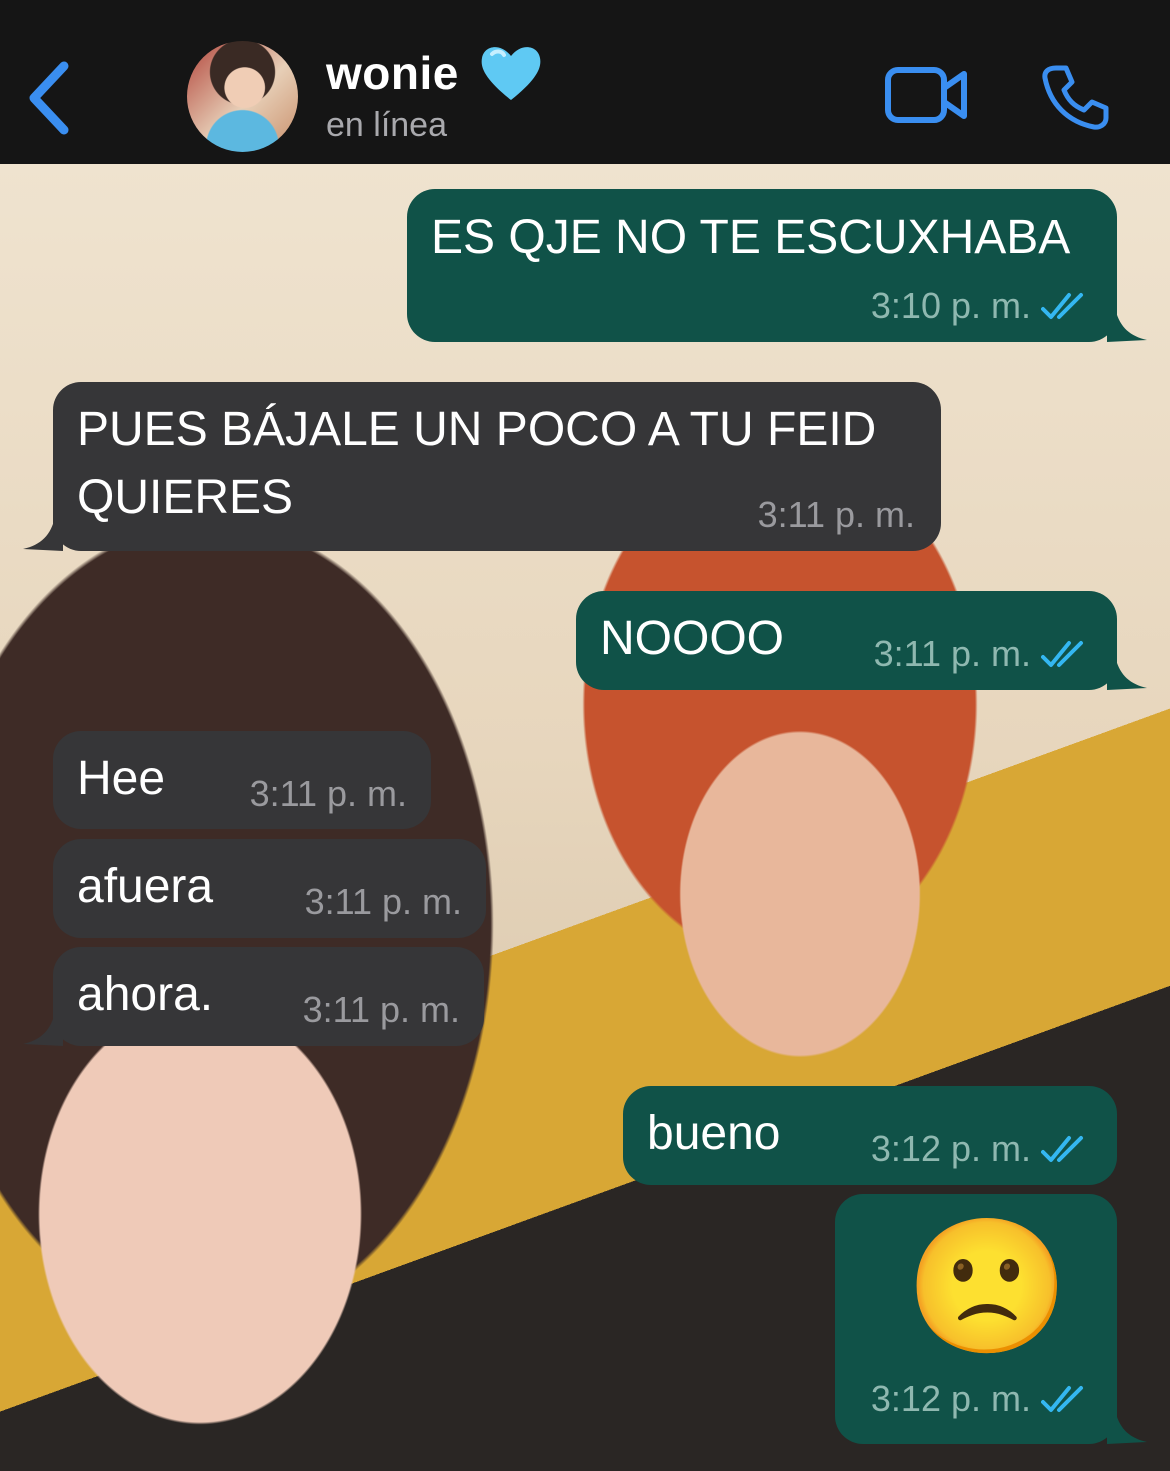  I want to click on outgoing-message: ES QJE NO TE ESCUXHABA 3:10 p. m., so click(777, 265).